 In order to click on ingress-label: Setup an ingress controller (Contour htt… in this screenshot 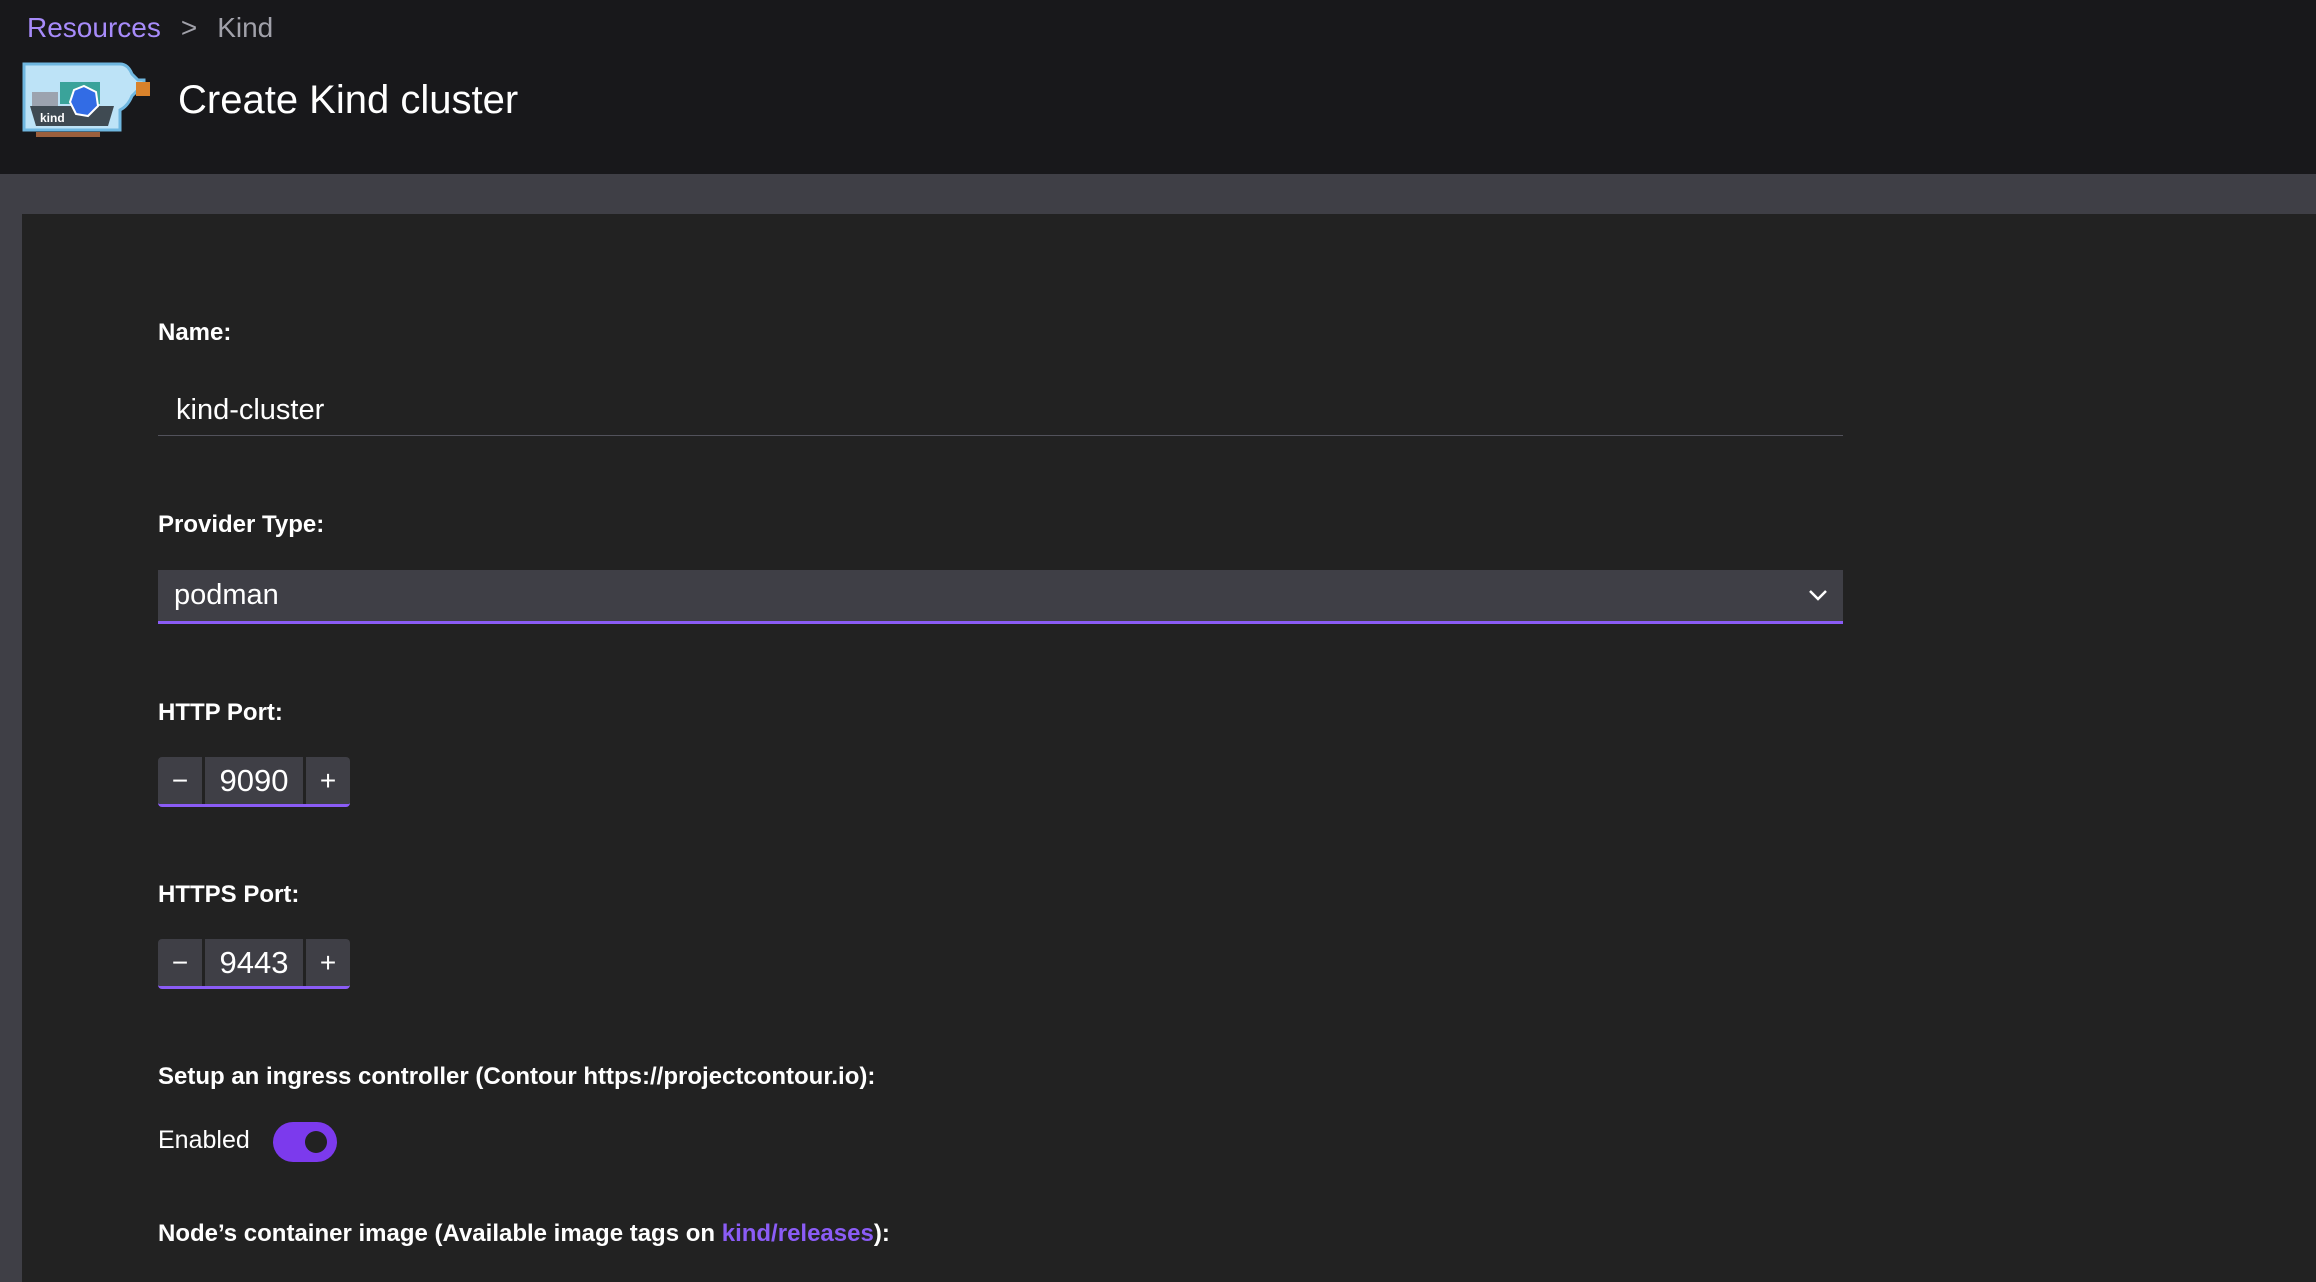, I will do `click(517, 1076)`.